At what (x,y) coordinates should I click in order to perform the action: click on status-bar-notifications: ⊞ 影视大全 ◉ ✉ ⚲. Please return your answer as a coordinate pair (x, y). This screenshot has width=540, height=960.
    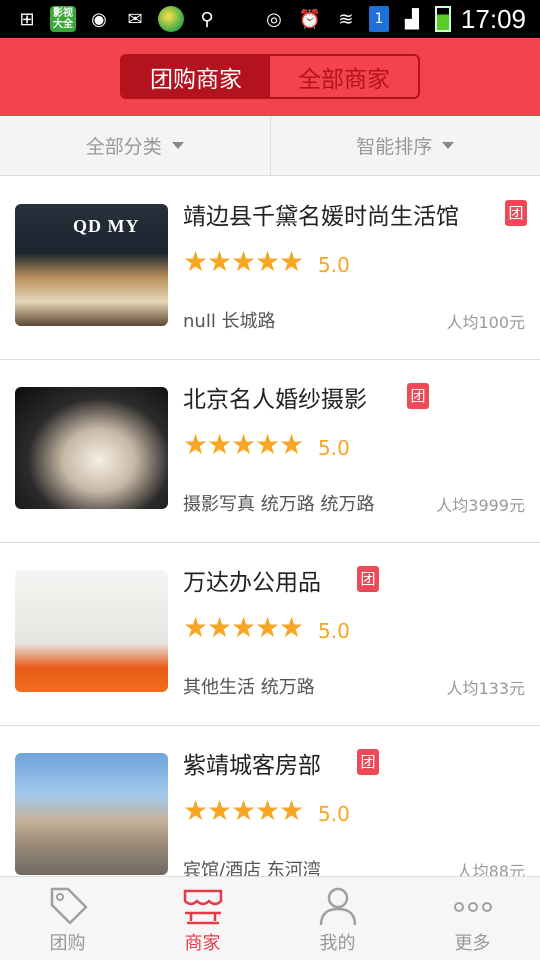
    Looking at the image, I should click on (117, 19).